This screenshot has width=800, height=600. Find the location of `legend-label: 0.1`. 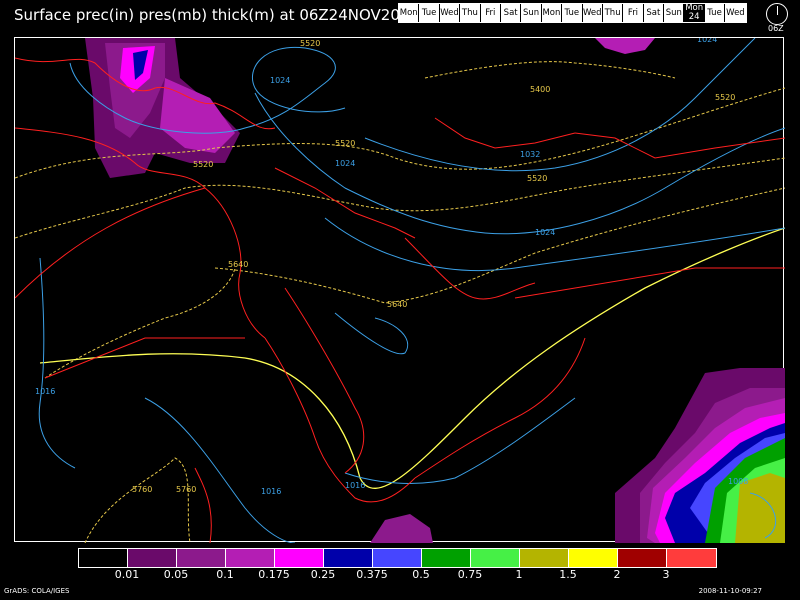

legend-label: 0.1 is located at coordinates (225, 574).